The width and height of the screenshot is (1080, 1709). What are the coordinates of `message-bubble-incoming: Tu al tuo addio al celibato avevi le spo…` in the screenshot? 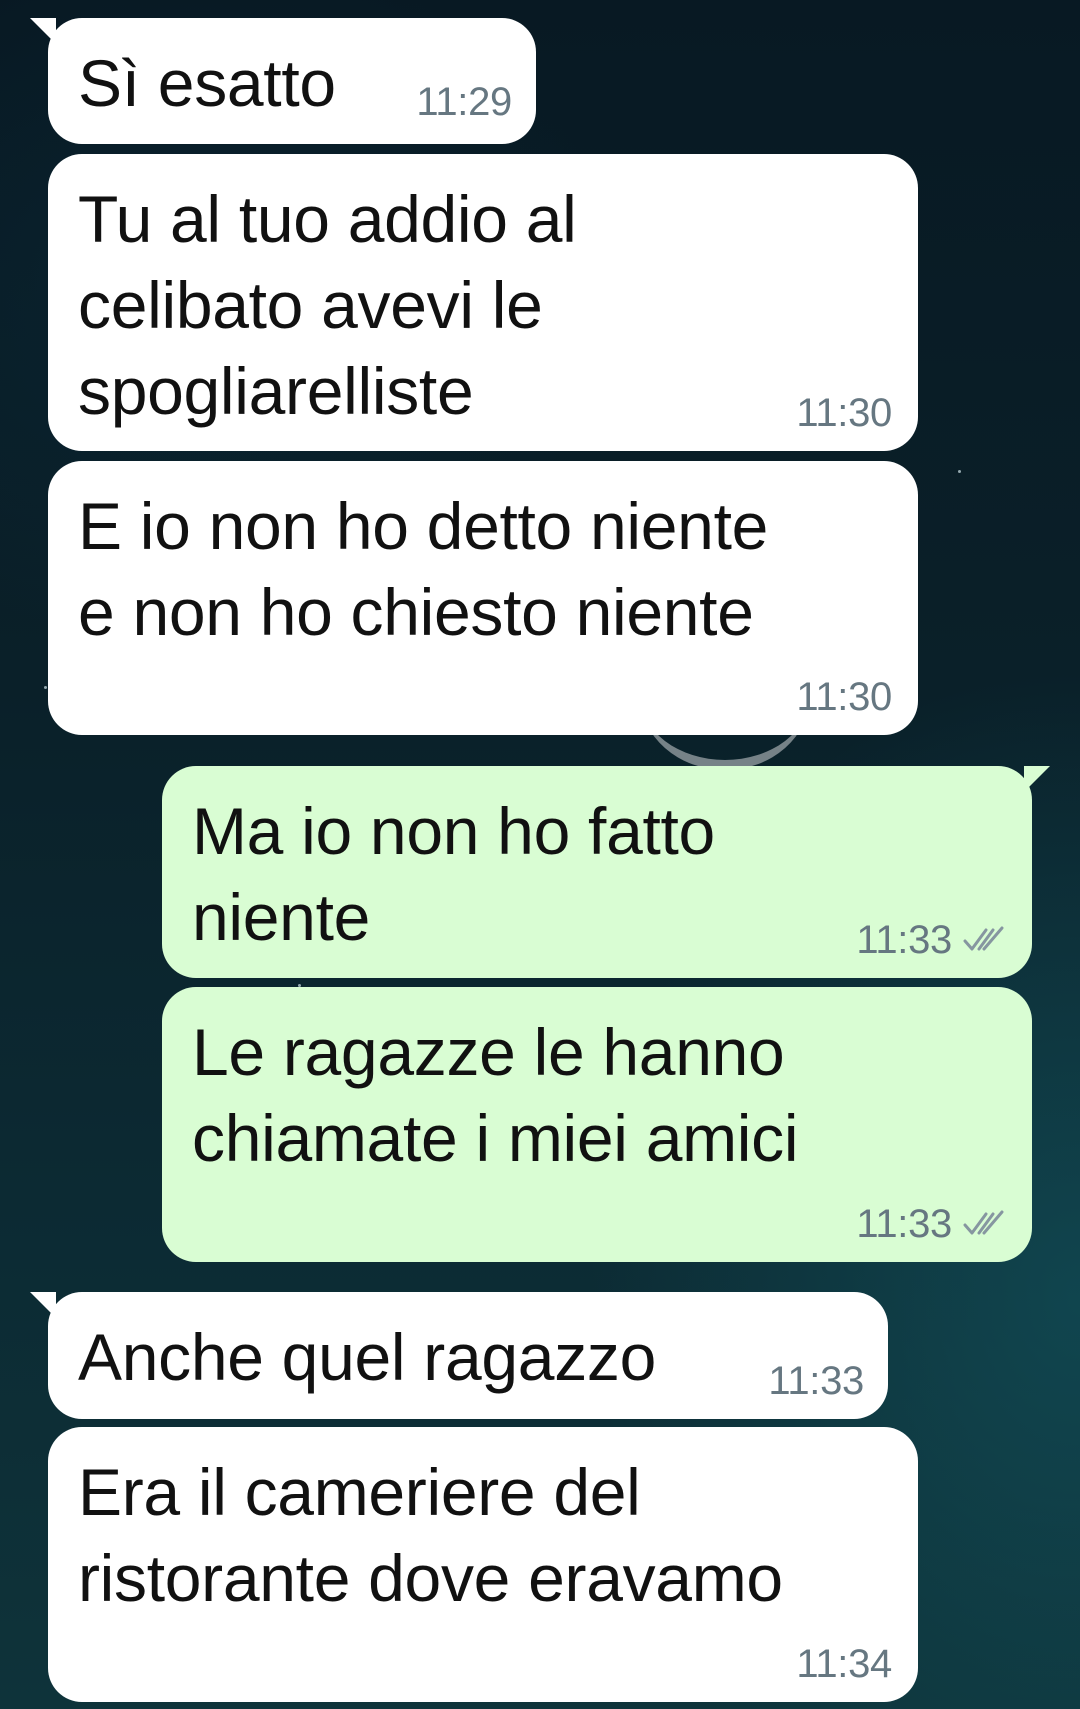 It's located at (483, 302).